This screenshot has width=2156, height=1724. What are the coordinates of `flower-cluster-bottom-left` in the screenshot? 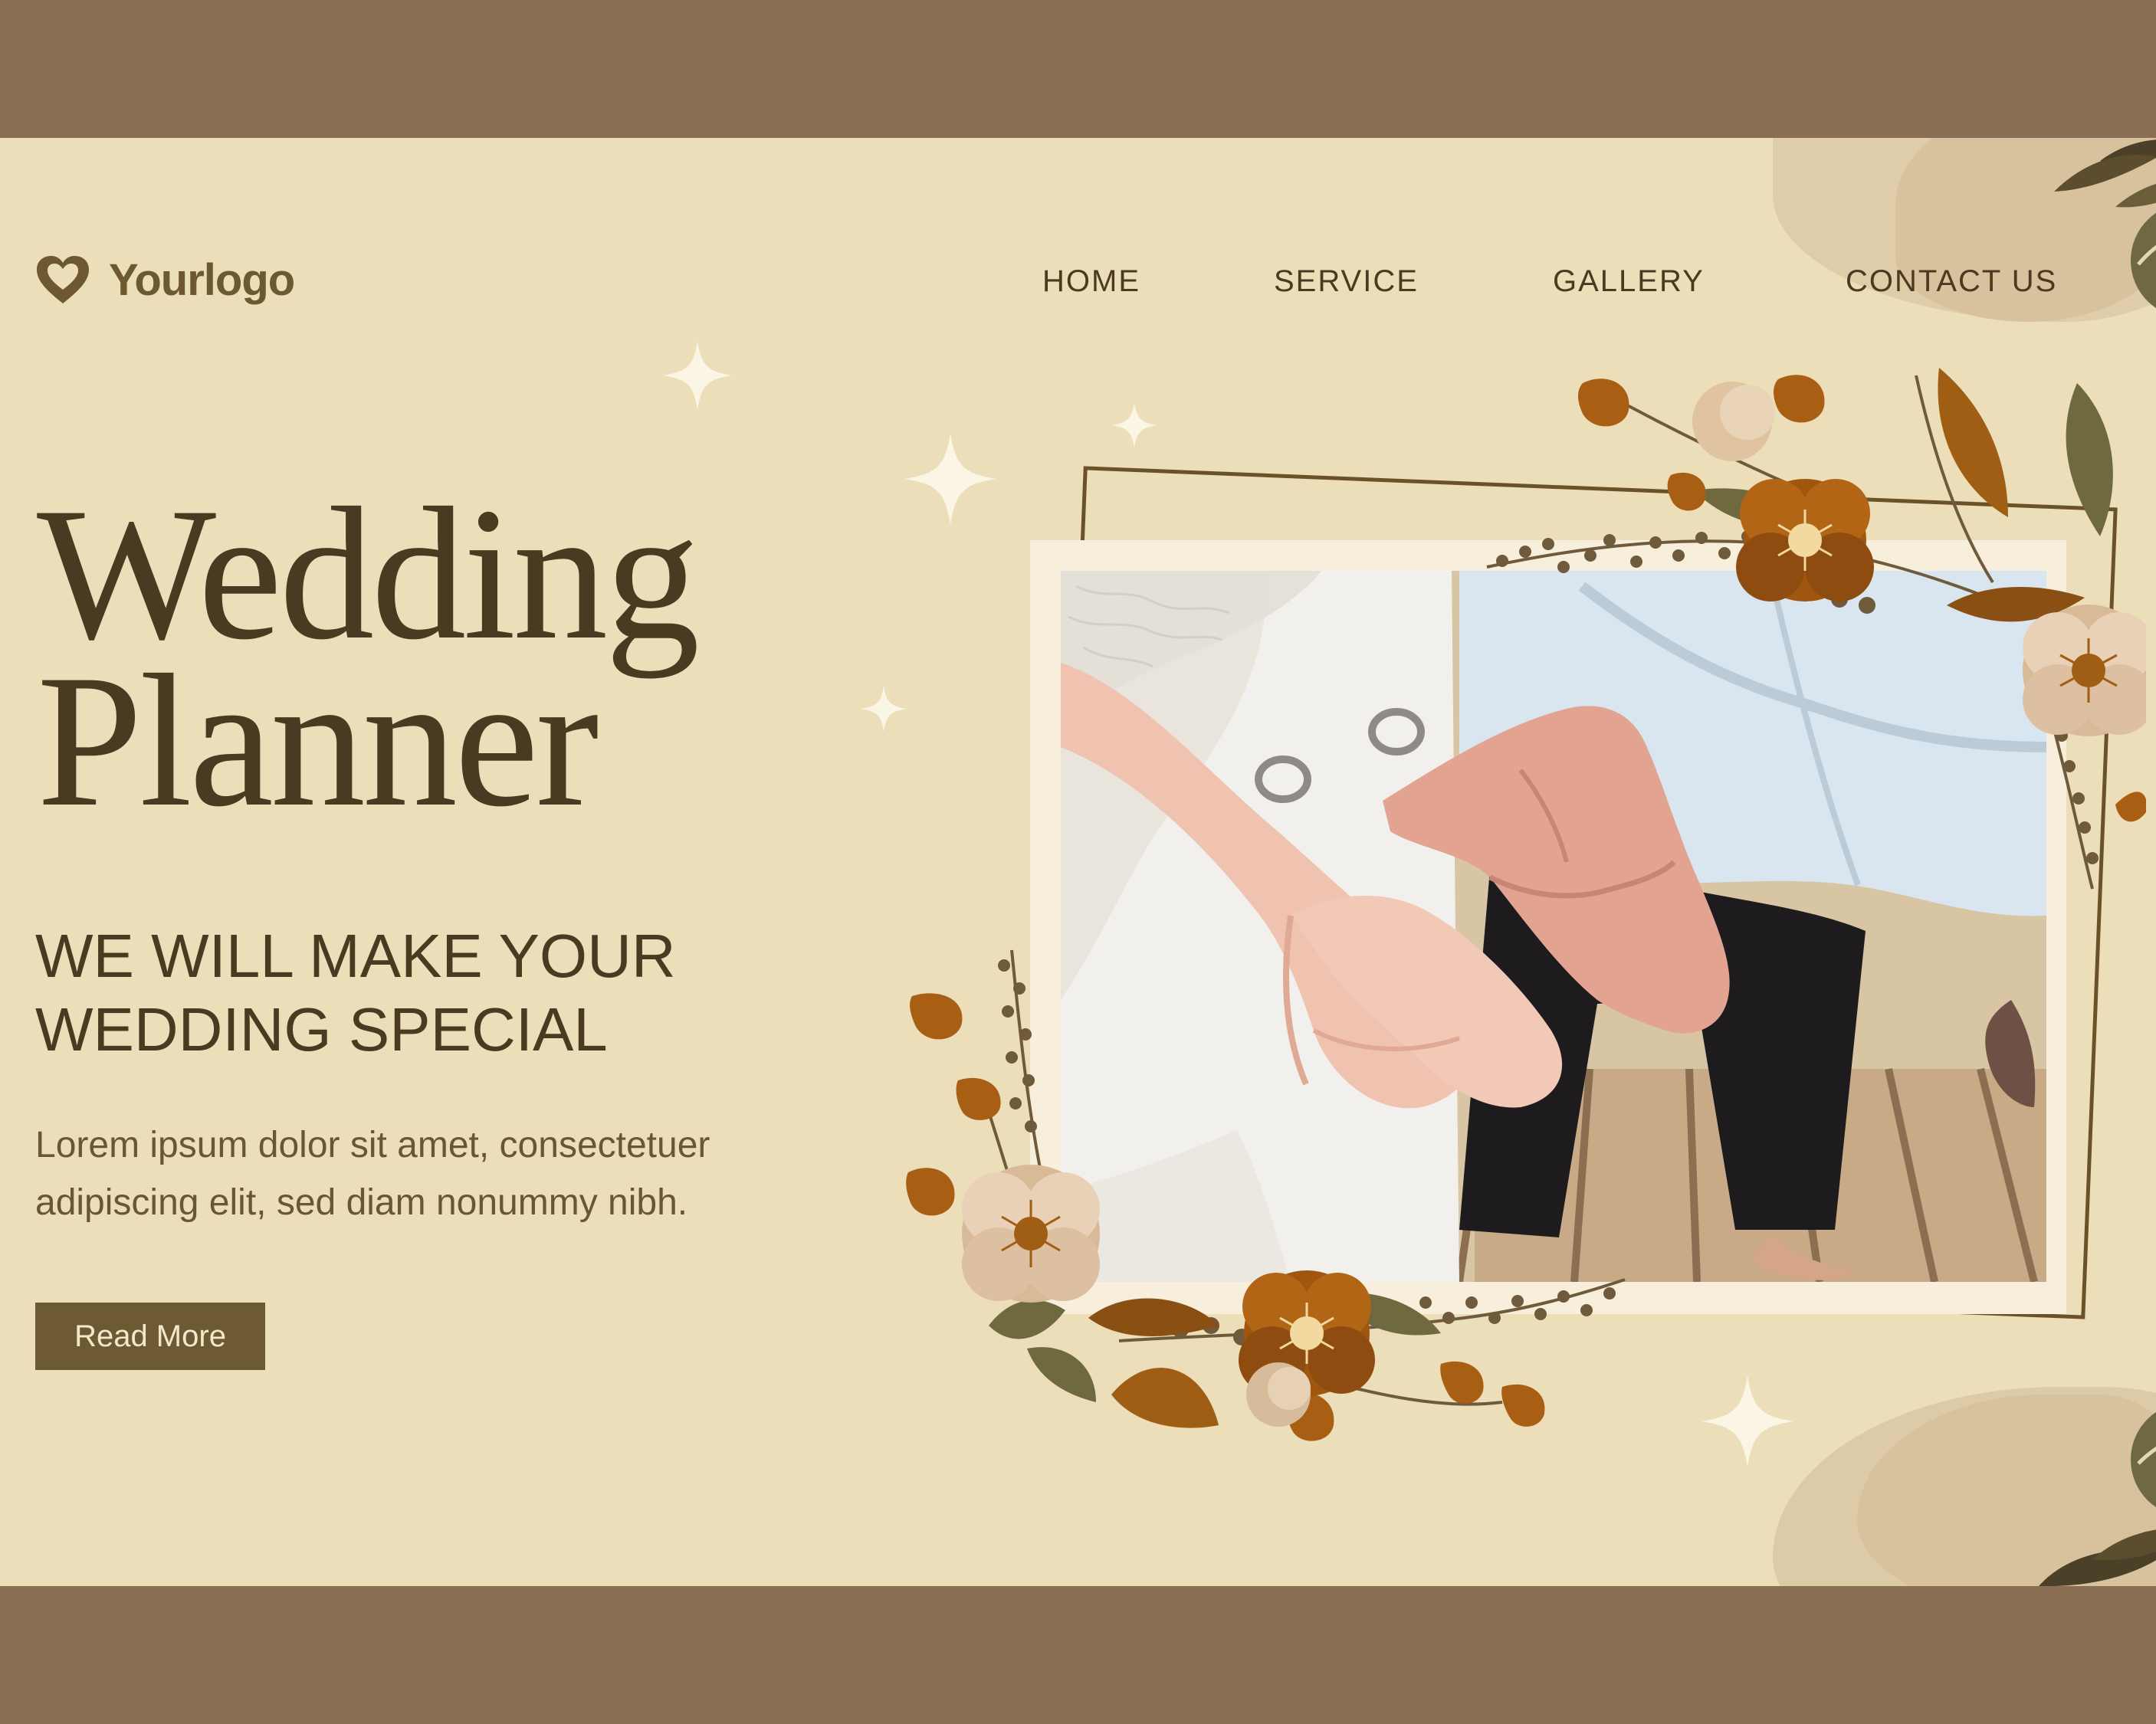 It's located at (1266, 1195).